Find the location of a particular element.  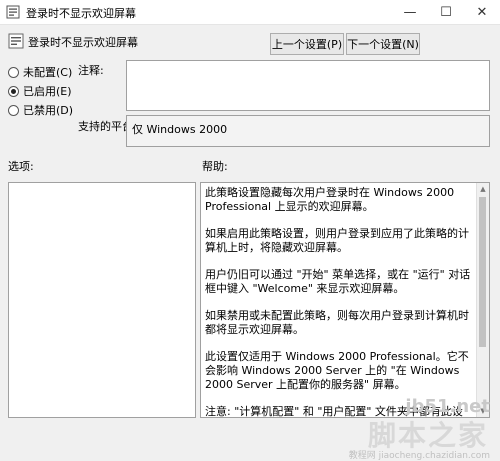

policy-settings-icon is located at coordinates (13, 12).